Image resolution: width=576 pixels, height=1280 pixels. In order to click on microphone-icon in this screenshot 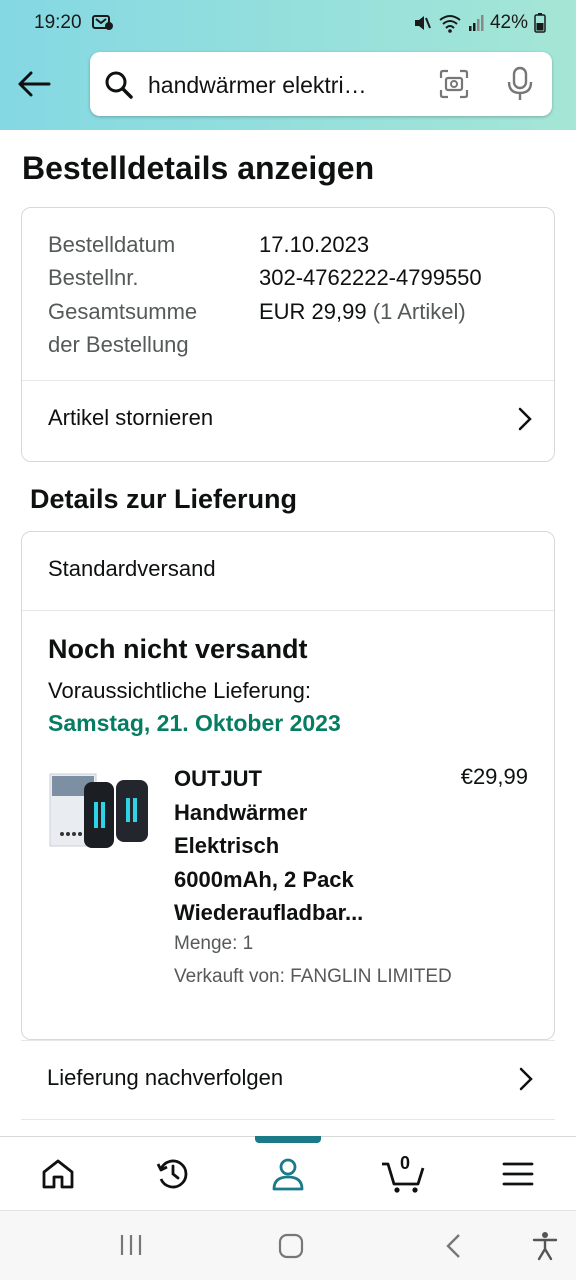, I will do `click(520, 86)`.